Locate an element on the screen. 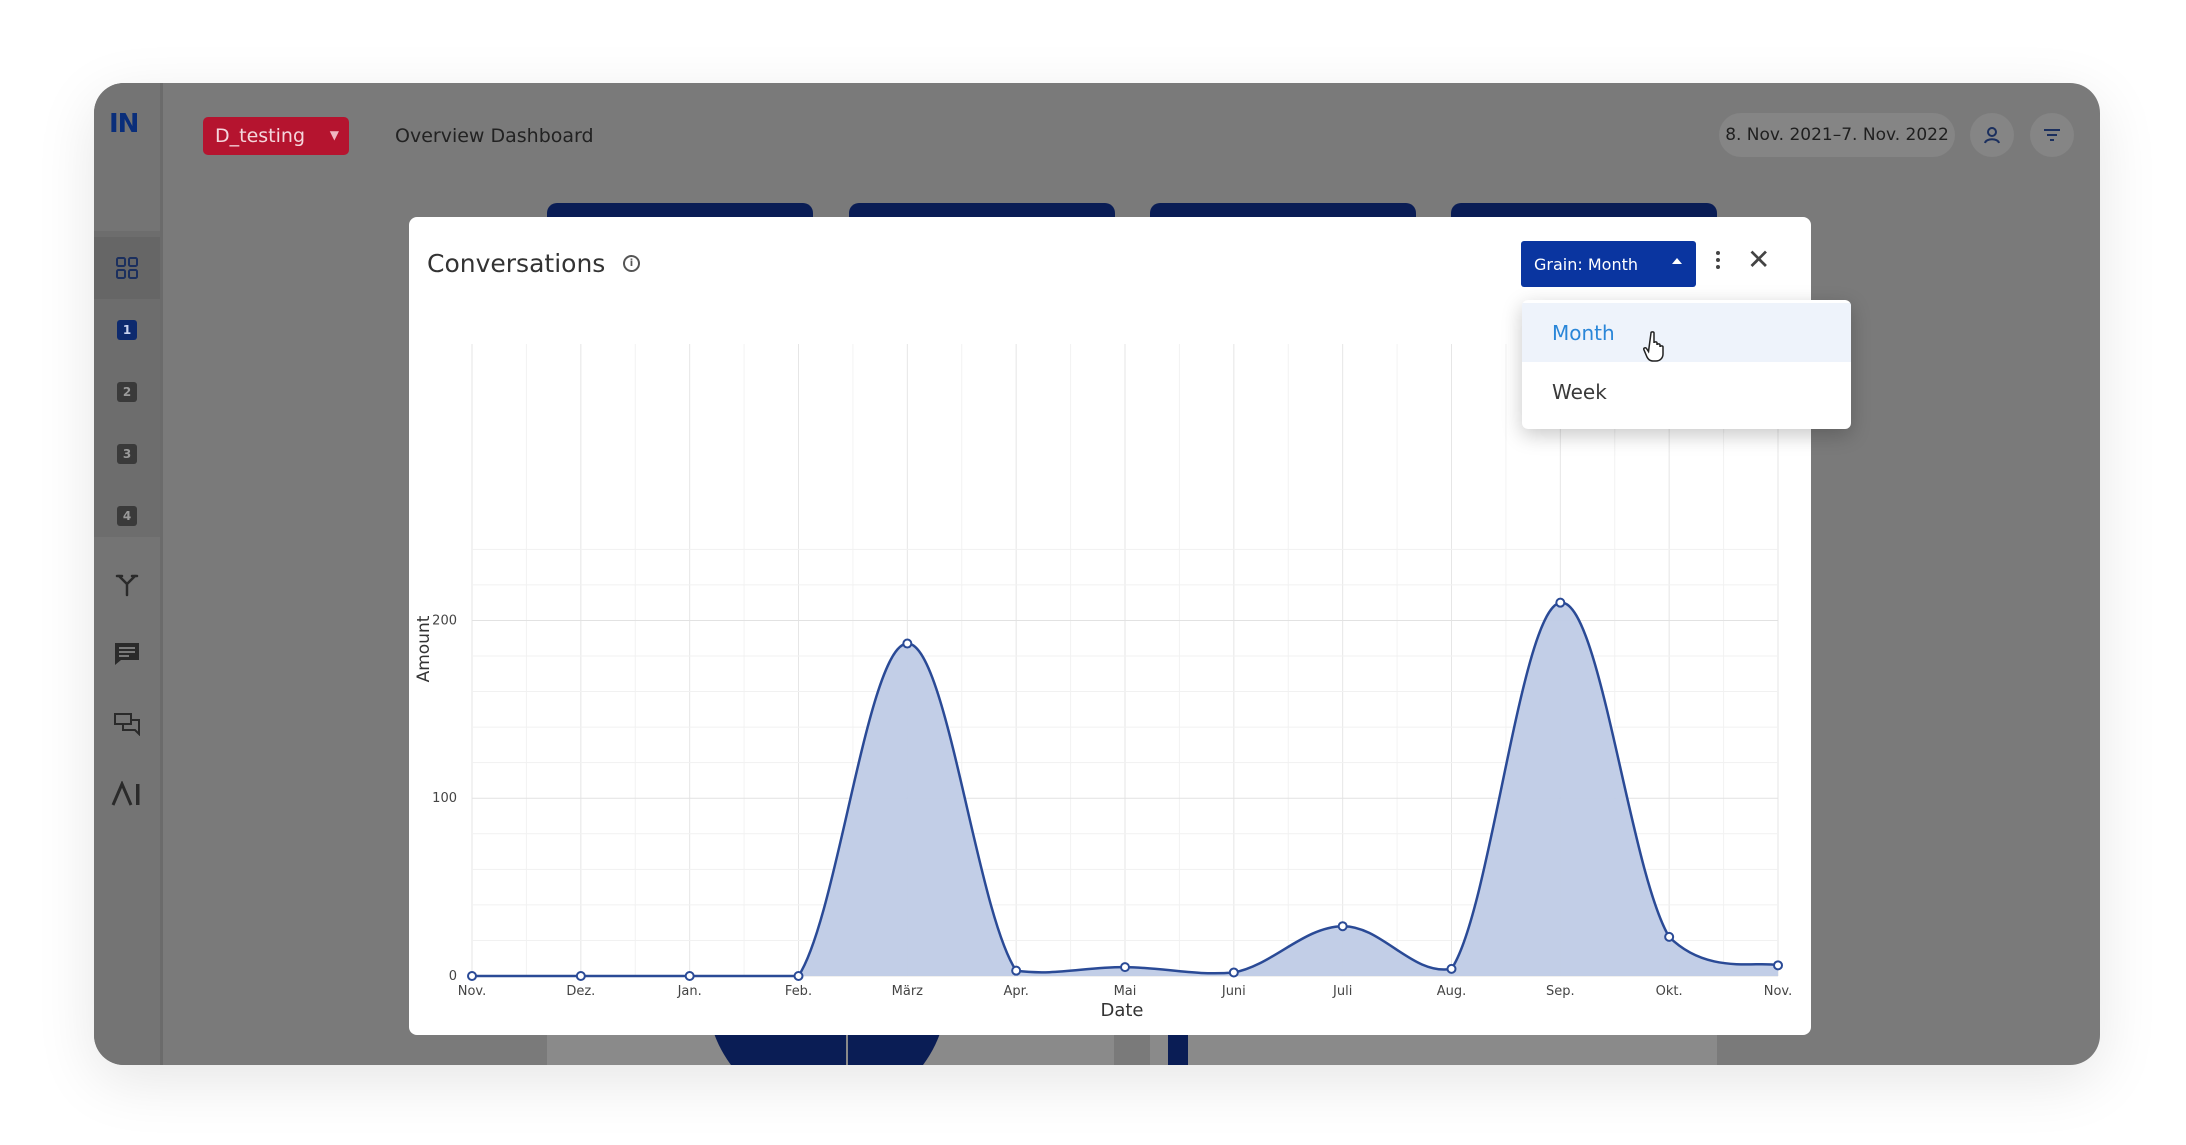  conversations-icon is located at coordinates (127, 724).